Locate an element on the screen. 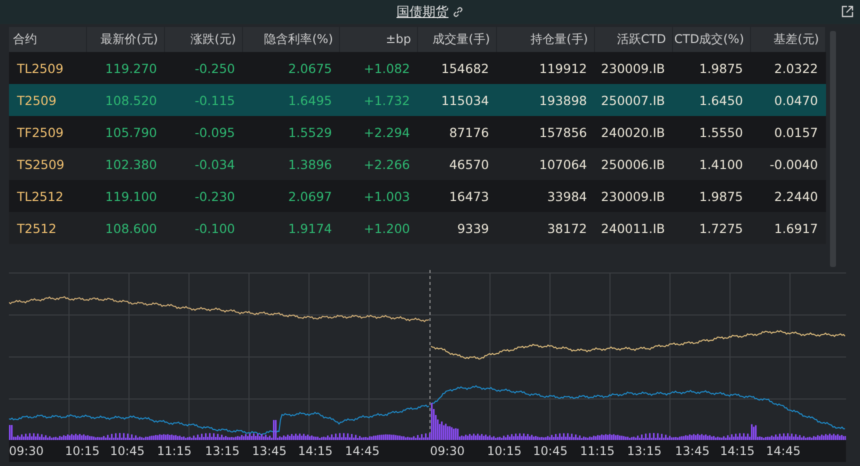 This screenshot has width=860, height=466. table-cell-text: 105.790 is located at coordinates (131, 132).